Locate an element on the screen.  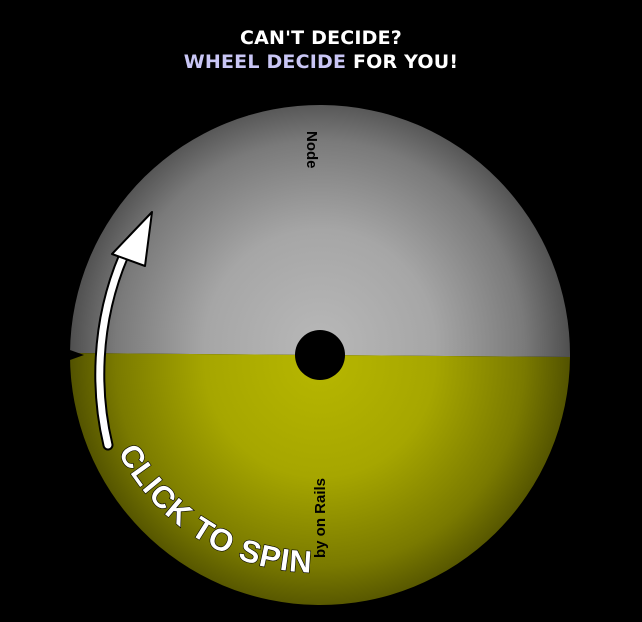
segment-label-node: Node is located at coordinates (311, 150).